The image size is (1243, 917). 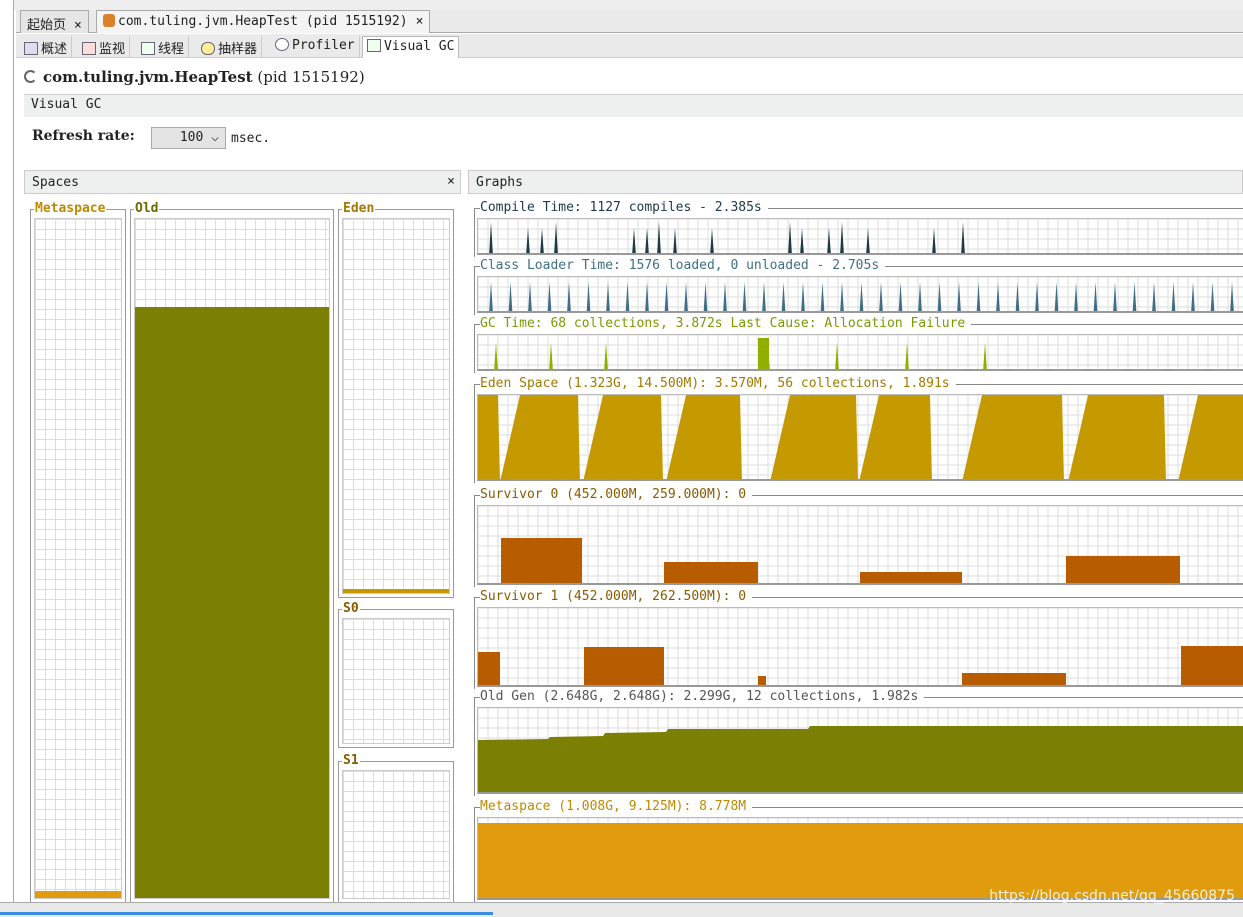 I want to click on visualgc-icon, so click(x=374, y=45).